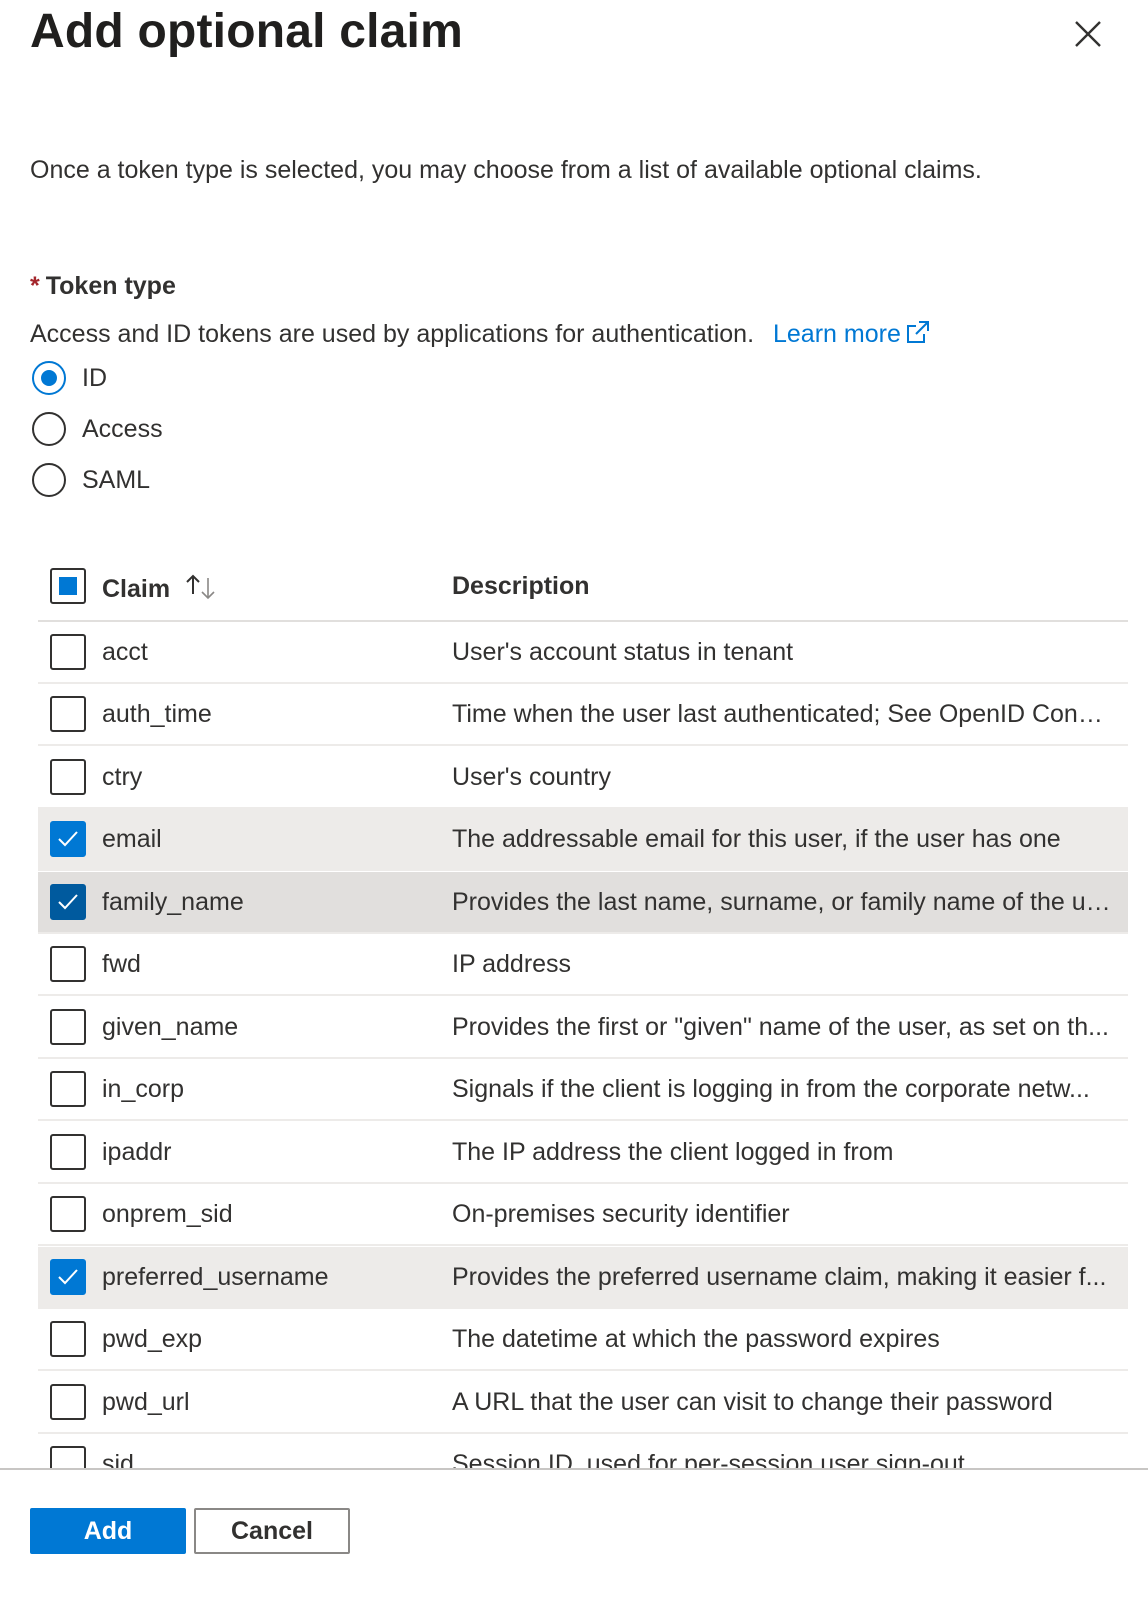 The width and height of the screenshot is (1148, 1608). What do you see at coordinates (583, 965) in the screenshot?
I see `table-row: fwd IP address` at bounding box center [583, 965].